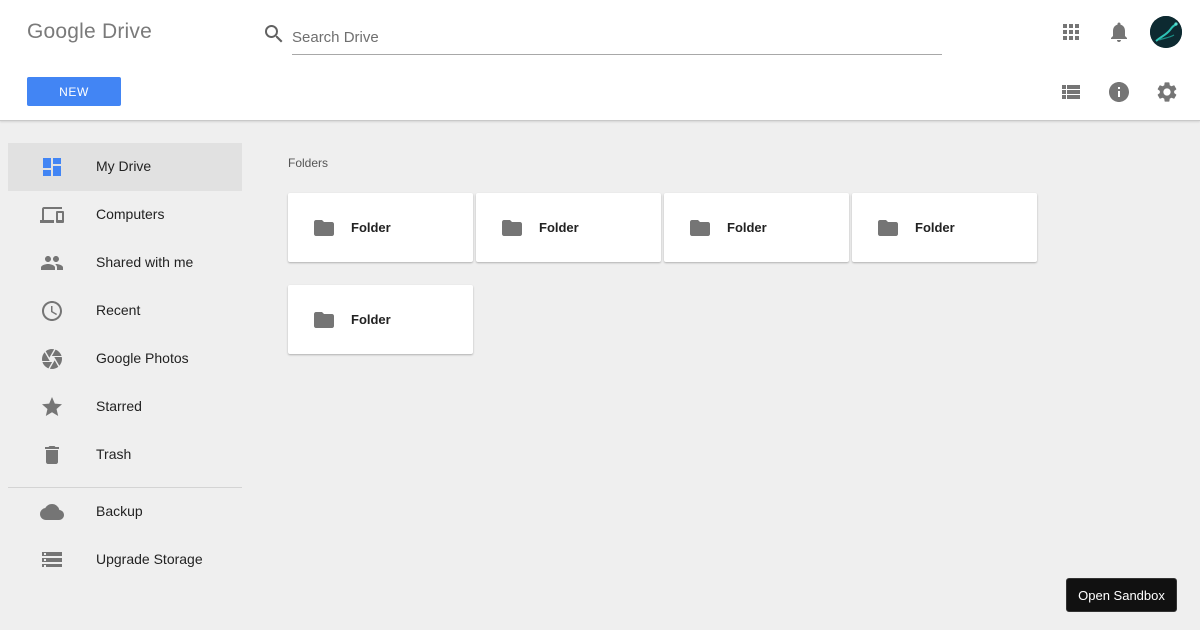 The image size is (1200, 630). What do you see at coordinates (119, 511) in the screenshot?
I see `sidebar-item-label: Backup` at bounding box center [119, 511].